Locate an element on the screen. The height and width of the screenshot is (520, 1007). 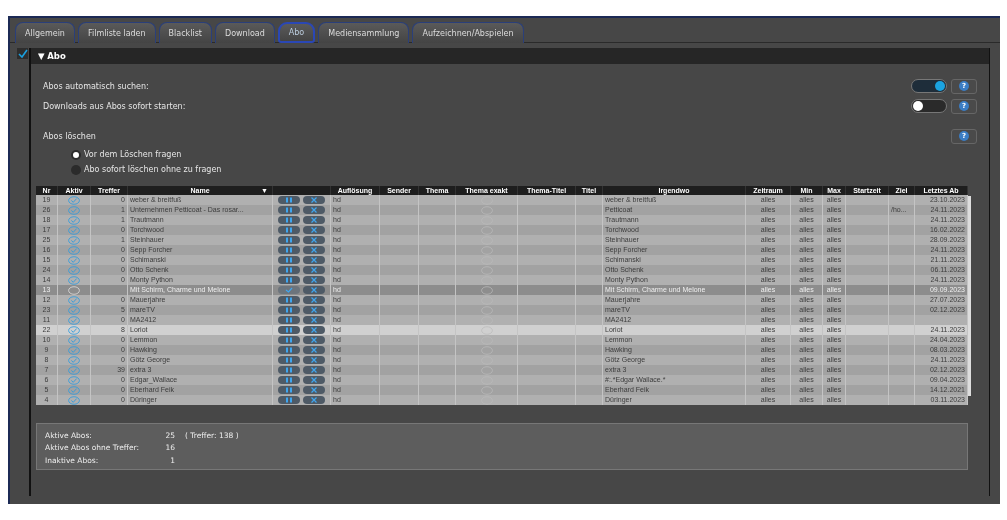
radio-label: Abo sofort löschen ohne zu fragen is located at coordinates (153, 169).